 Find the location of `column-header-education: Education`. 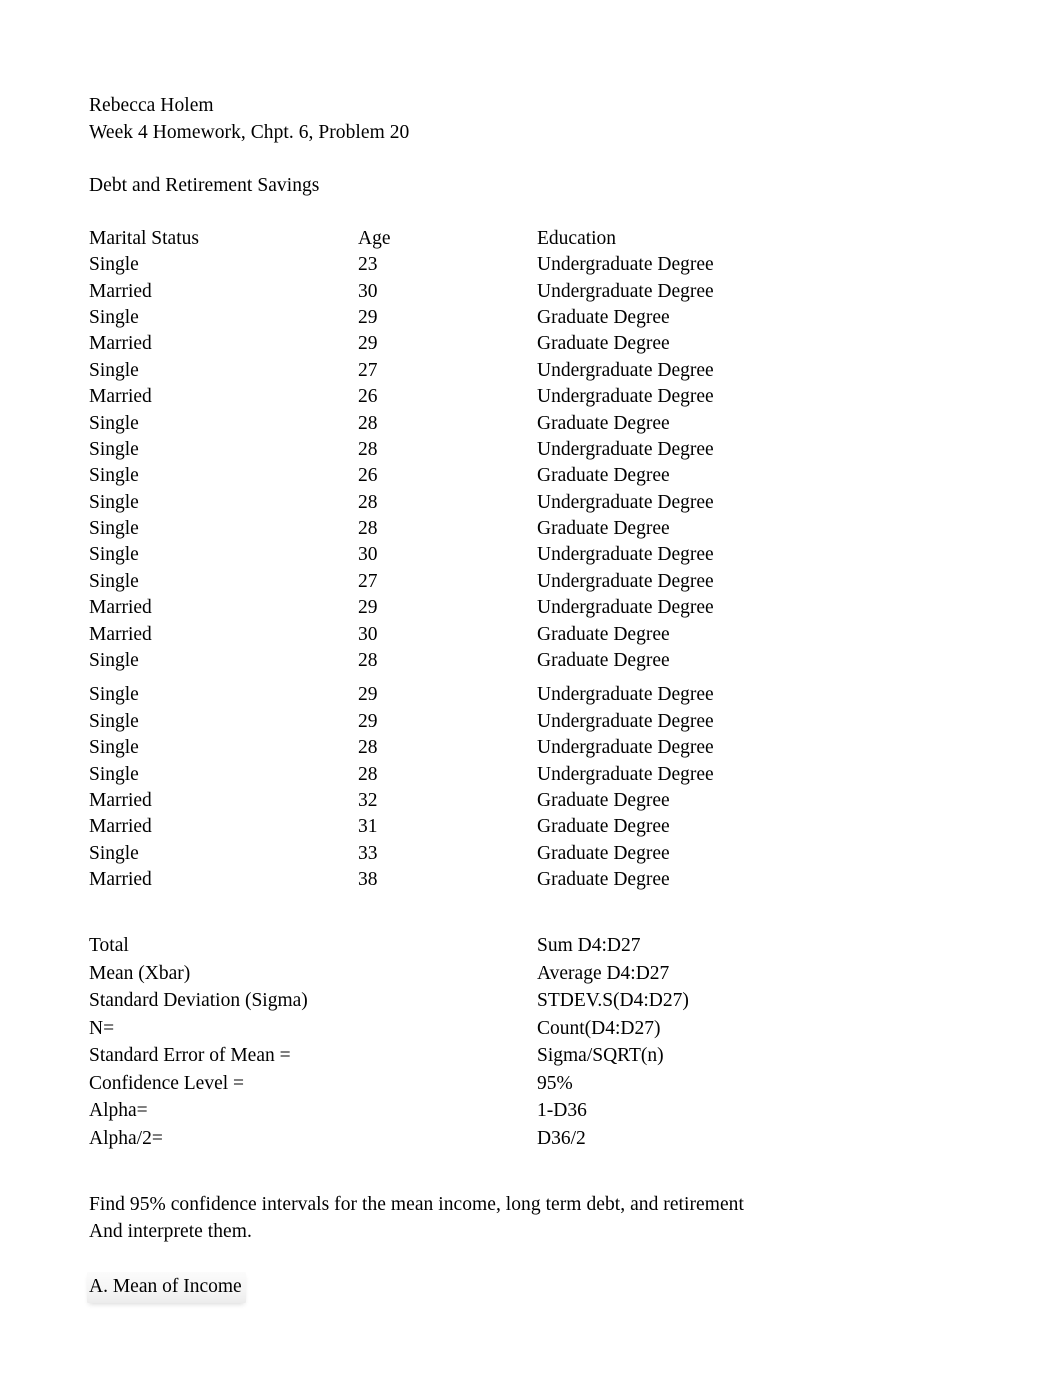

column-header-education: Education is located at coordinates (577, 238).